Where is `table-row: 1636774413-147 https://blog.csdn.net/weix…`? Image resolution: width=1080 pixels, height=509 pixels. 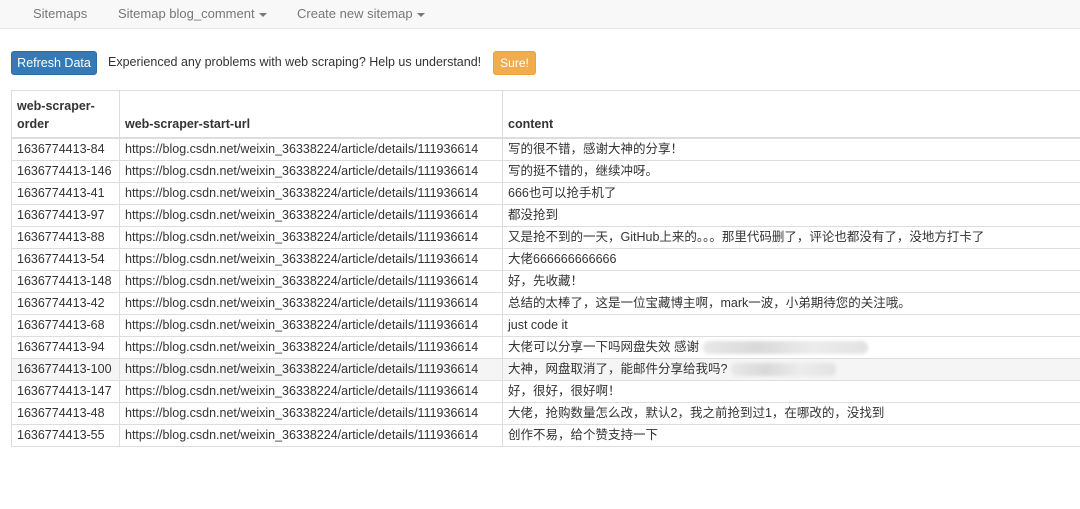
table-row: 1636774413-147 https://blog.csdn.net/weix… is located at coordinates (545, 391).